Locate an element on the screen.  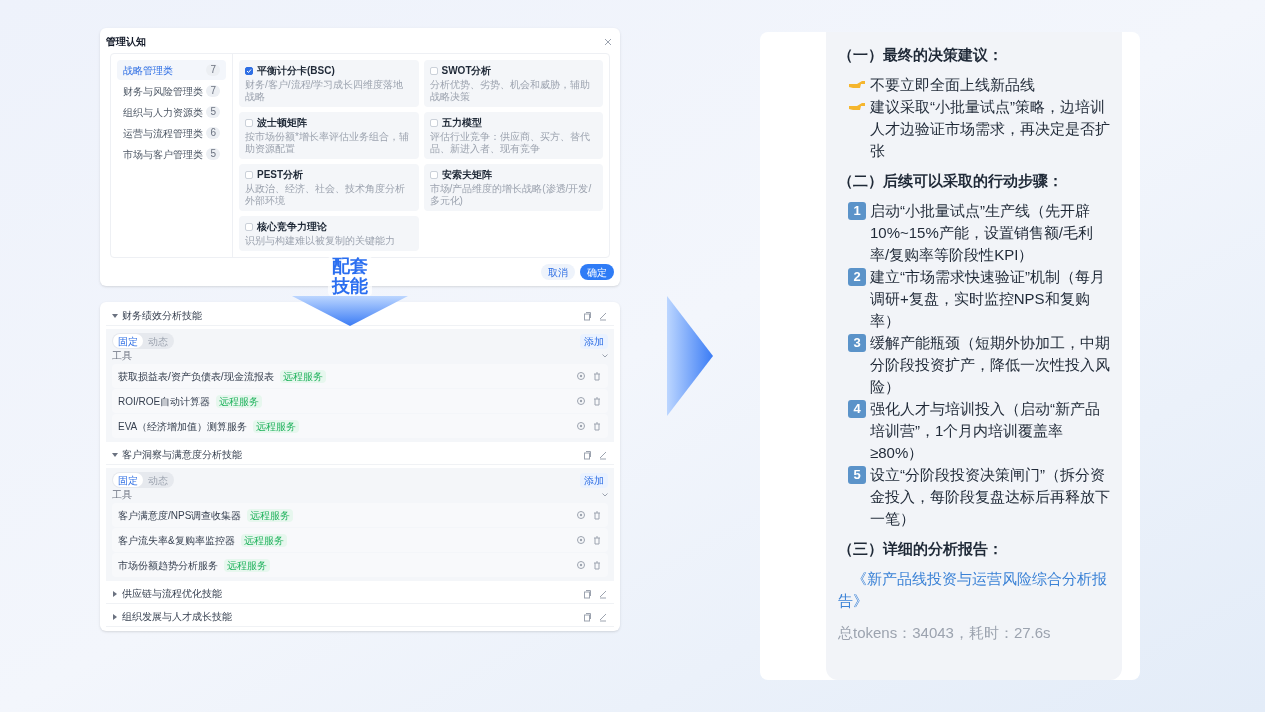
category-label: 战略管理类 is located at coordinates (148, 70).